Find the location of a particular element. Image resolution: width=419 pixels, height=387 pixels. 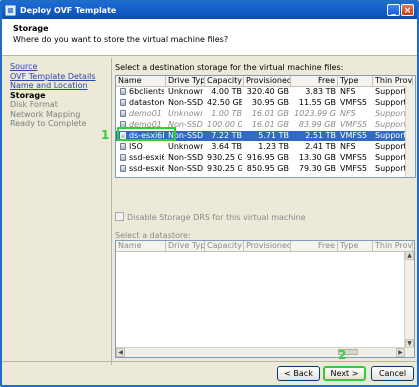

storage-table-scrollbar is located at coordinates (410, 131).